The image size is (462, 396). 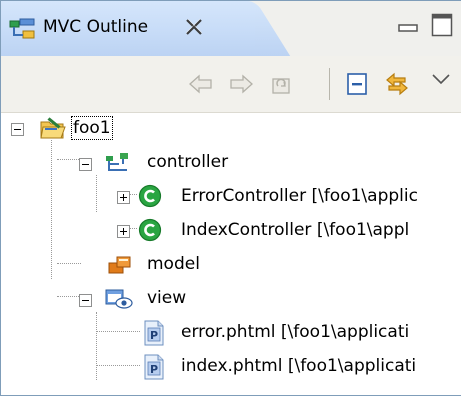 What do you see at coordinates (281, 84) in the screenshot?
I see `home-icon` at bounding box center [281, 84].